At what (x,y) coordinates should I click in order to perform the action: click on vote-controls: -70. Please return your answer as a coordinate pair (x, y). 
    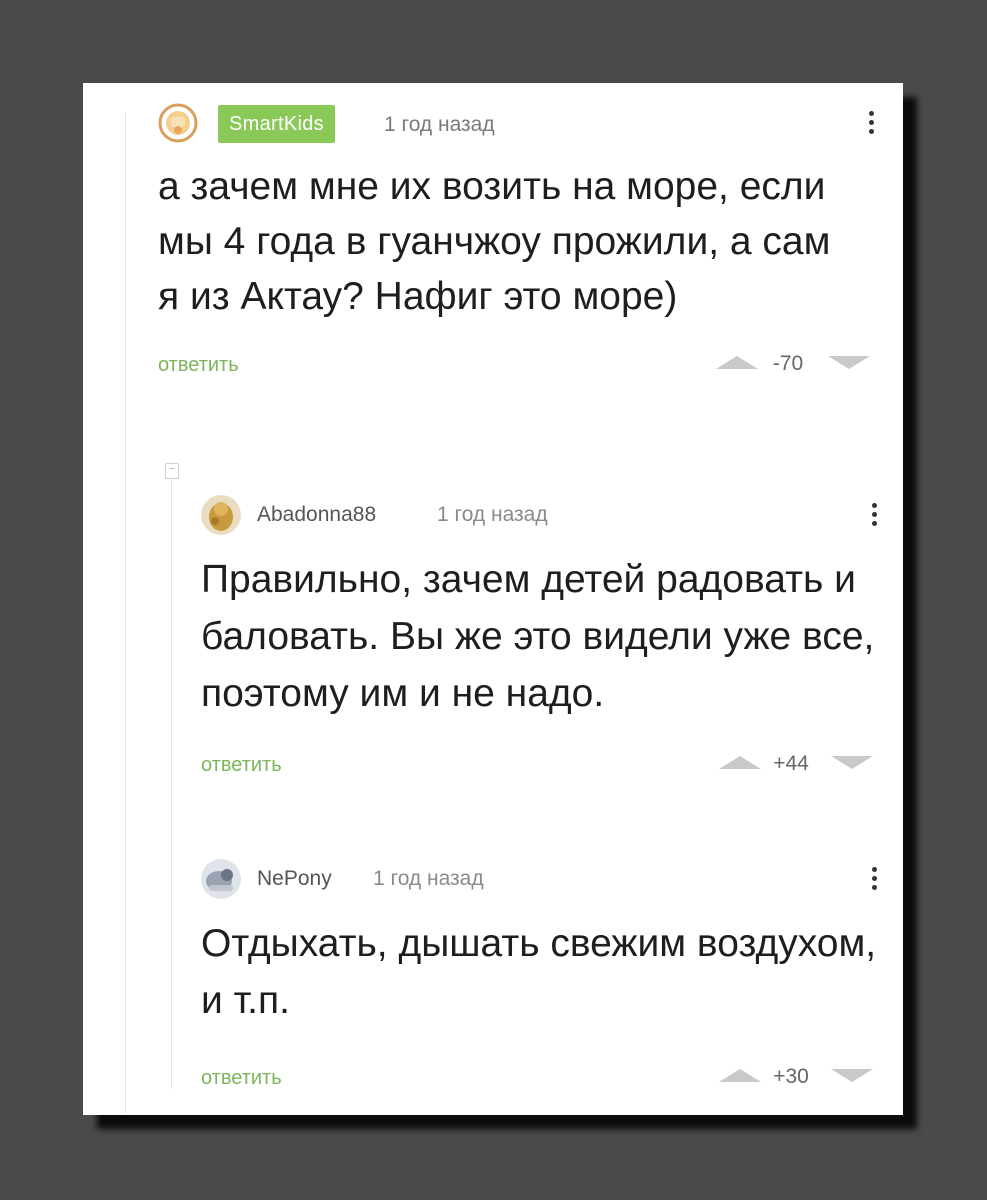
    Looking at the image, I should click on (796, 365).